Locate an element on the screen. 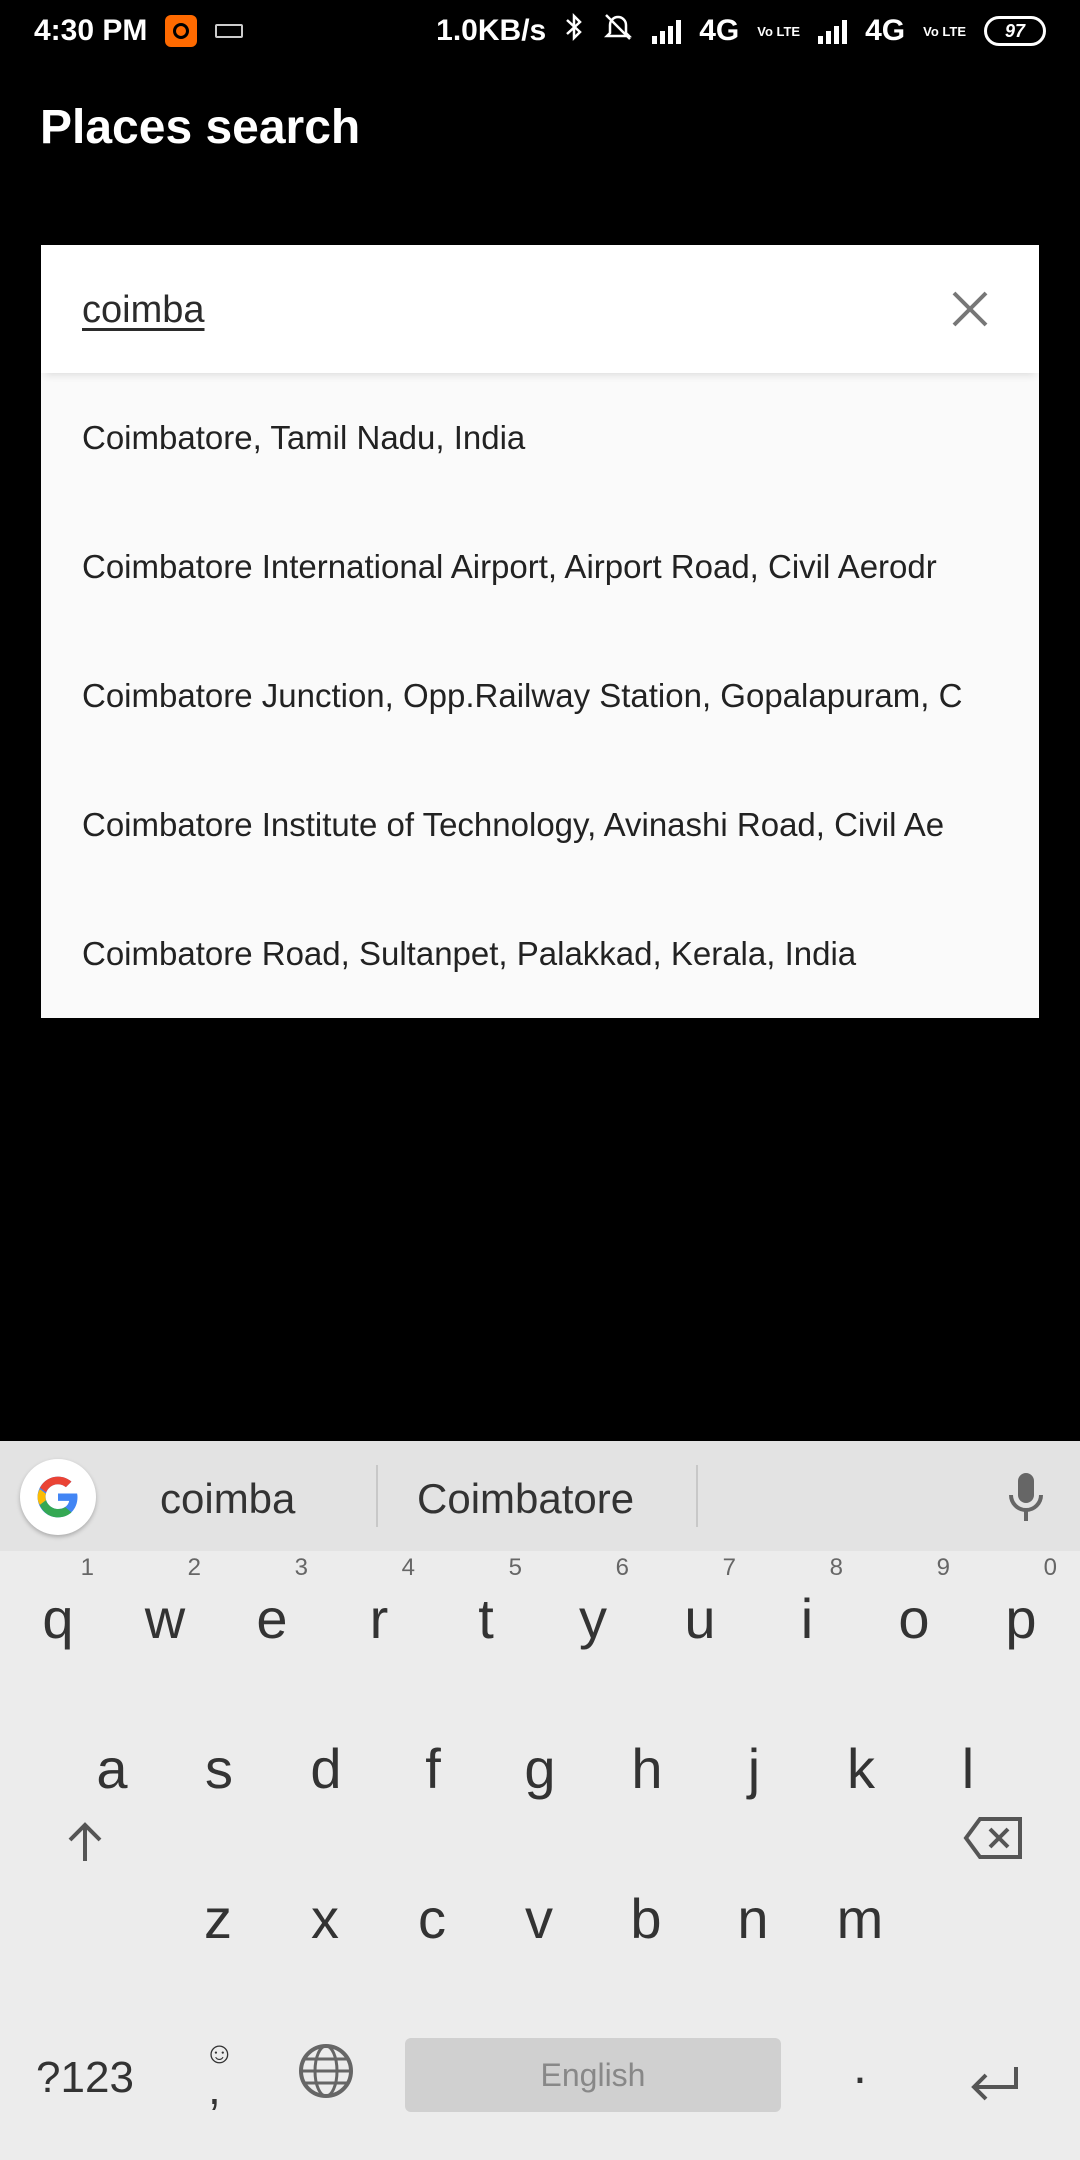 The width and height of the screenshot is (1080, 2160). suggestion-item: Coimbatore, Tamil Nadu, India is located at coordinates (540, 437).